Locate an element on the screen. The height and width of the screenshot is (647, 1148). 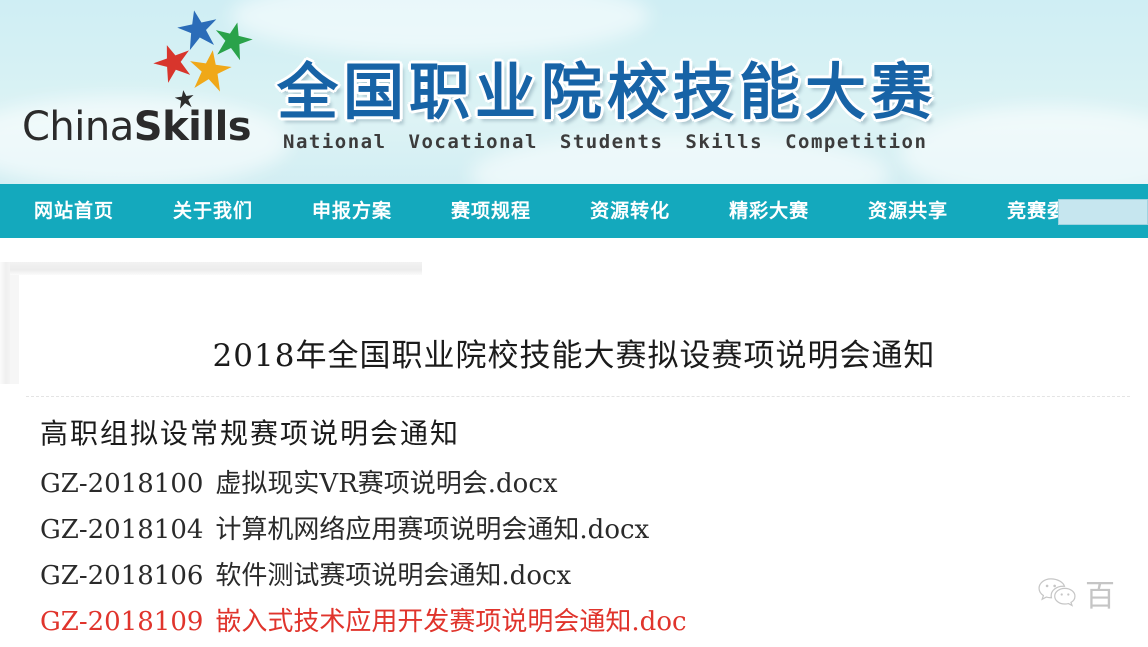
document-code: GZ-2018109 is located at coordinates (122, 622).